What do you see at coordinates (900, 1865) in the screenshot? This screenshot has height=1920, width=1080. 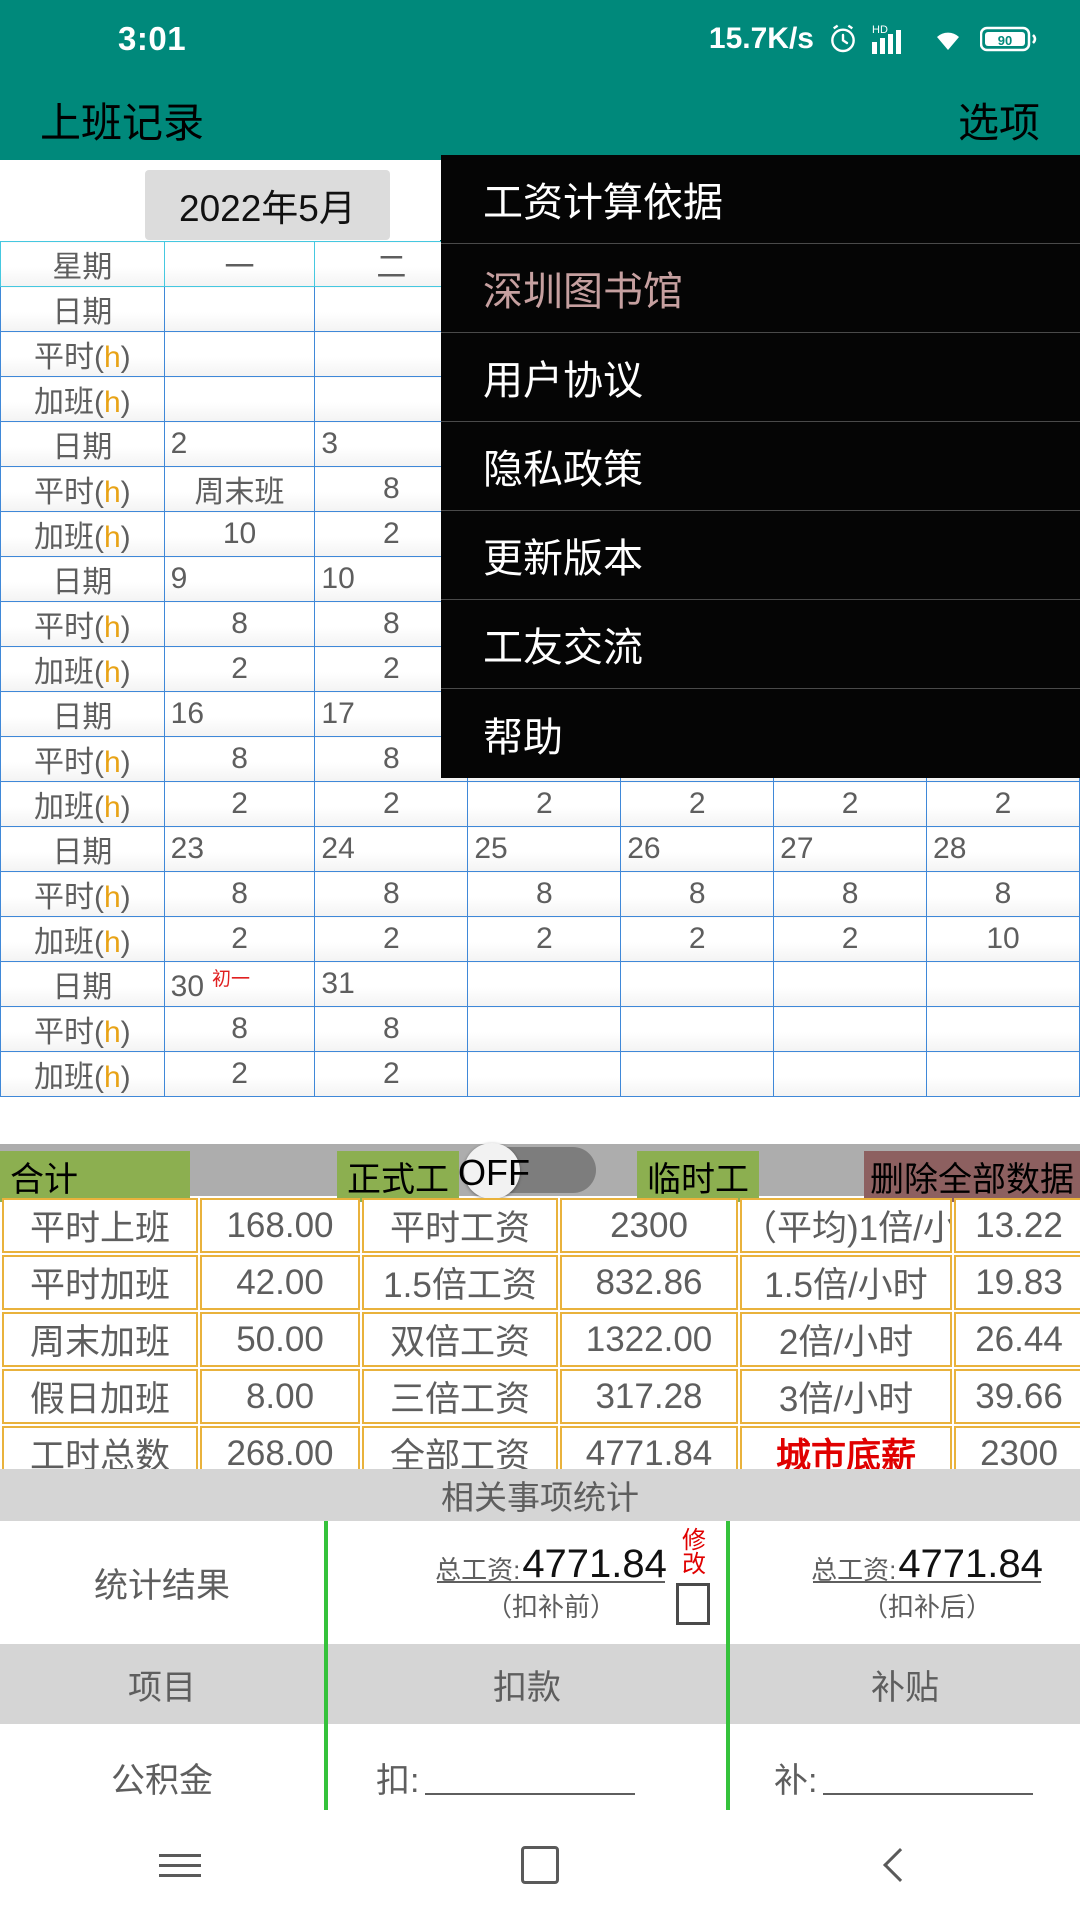 I see `back-button` at bounding box center [900, 1865].